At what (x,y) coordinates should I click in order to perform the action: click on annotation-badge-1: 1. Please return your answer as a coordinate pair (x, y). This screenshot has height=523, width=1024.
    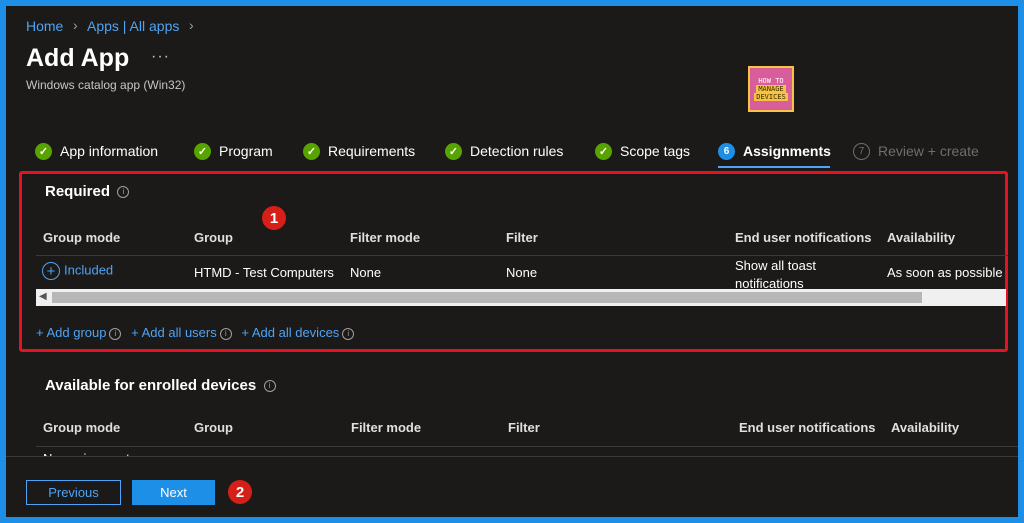
    Looking at the image, I should click on (274, 218).